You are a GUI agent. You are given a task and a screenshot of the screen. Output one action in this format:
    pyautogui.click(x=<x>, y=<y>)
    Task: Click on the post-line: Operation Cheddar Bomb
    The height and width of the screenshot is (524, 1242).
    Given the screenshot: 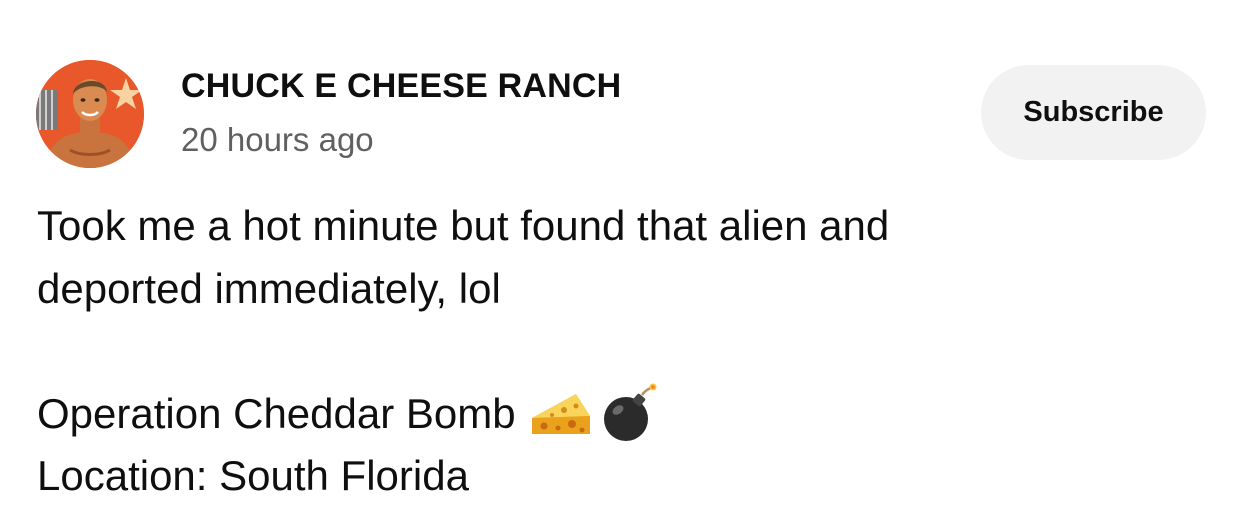 What is the action you would take?
    pyautogui.click(x=276, y=413)
    